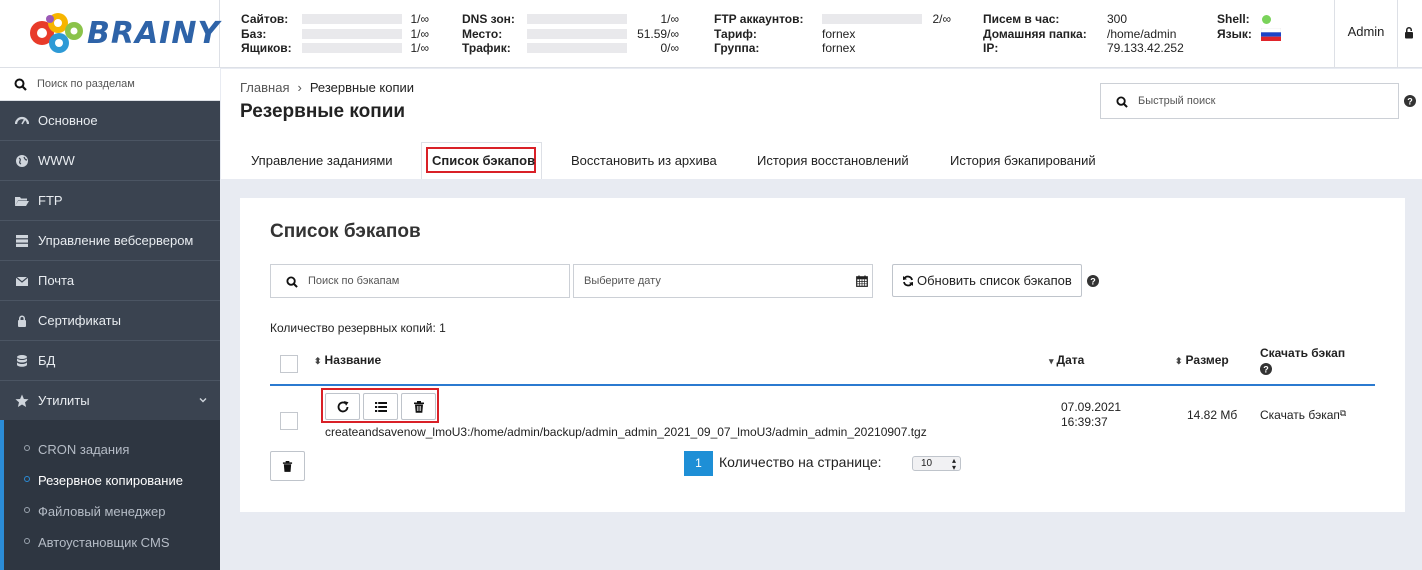 The width and height of the screenshot is (1422, 570). What do you see at coordinates (1021, 19) in the screenshot?
I see `stat-label: Писем в час:` at bounding box center [1021, 19].